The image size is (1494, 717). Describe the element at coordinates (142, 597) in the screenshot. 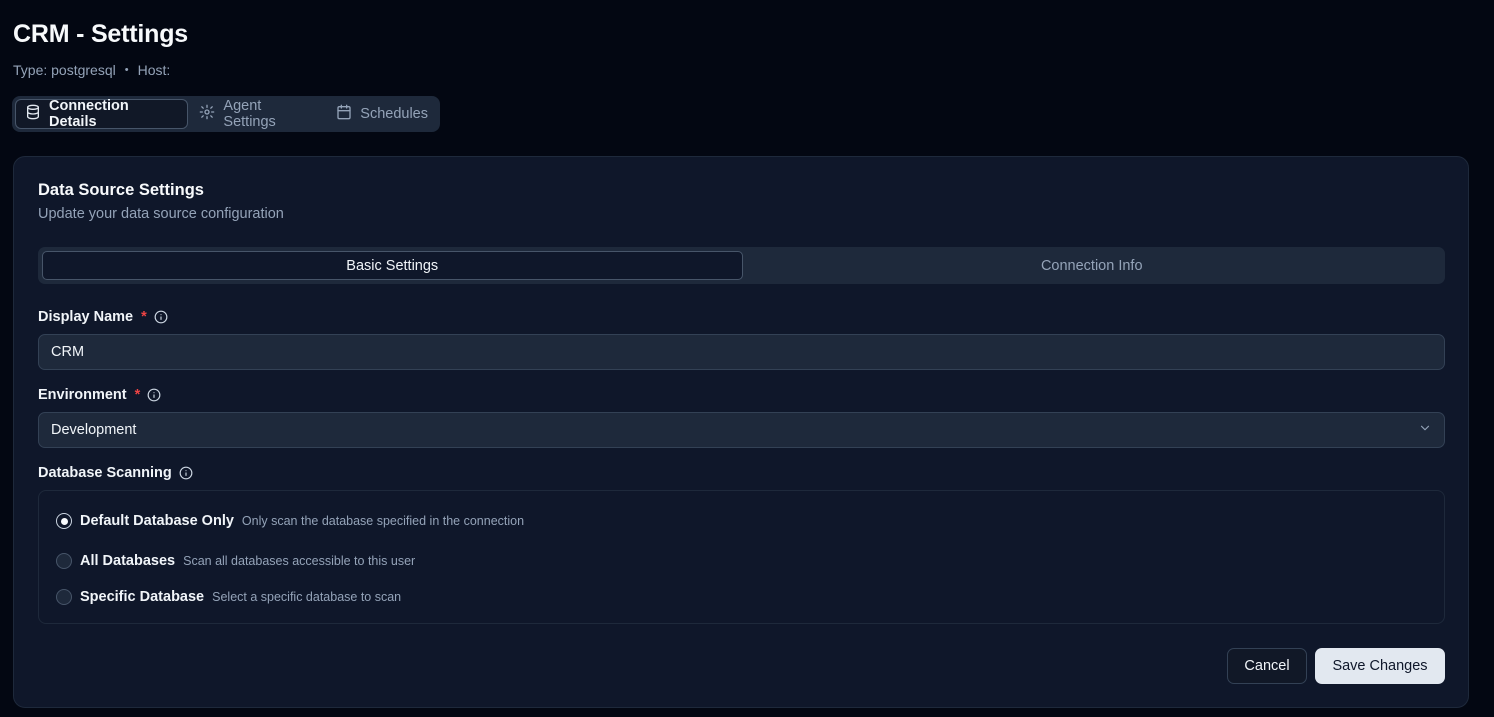

I see `radio-label: Specific Database` at that location.